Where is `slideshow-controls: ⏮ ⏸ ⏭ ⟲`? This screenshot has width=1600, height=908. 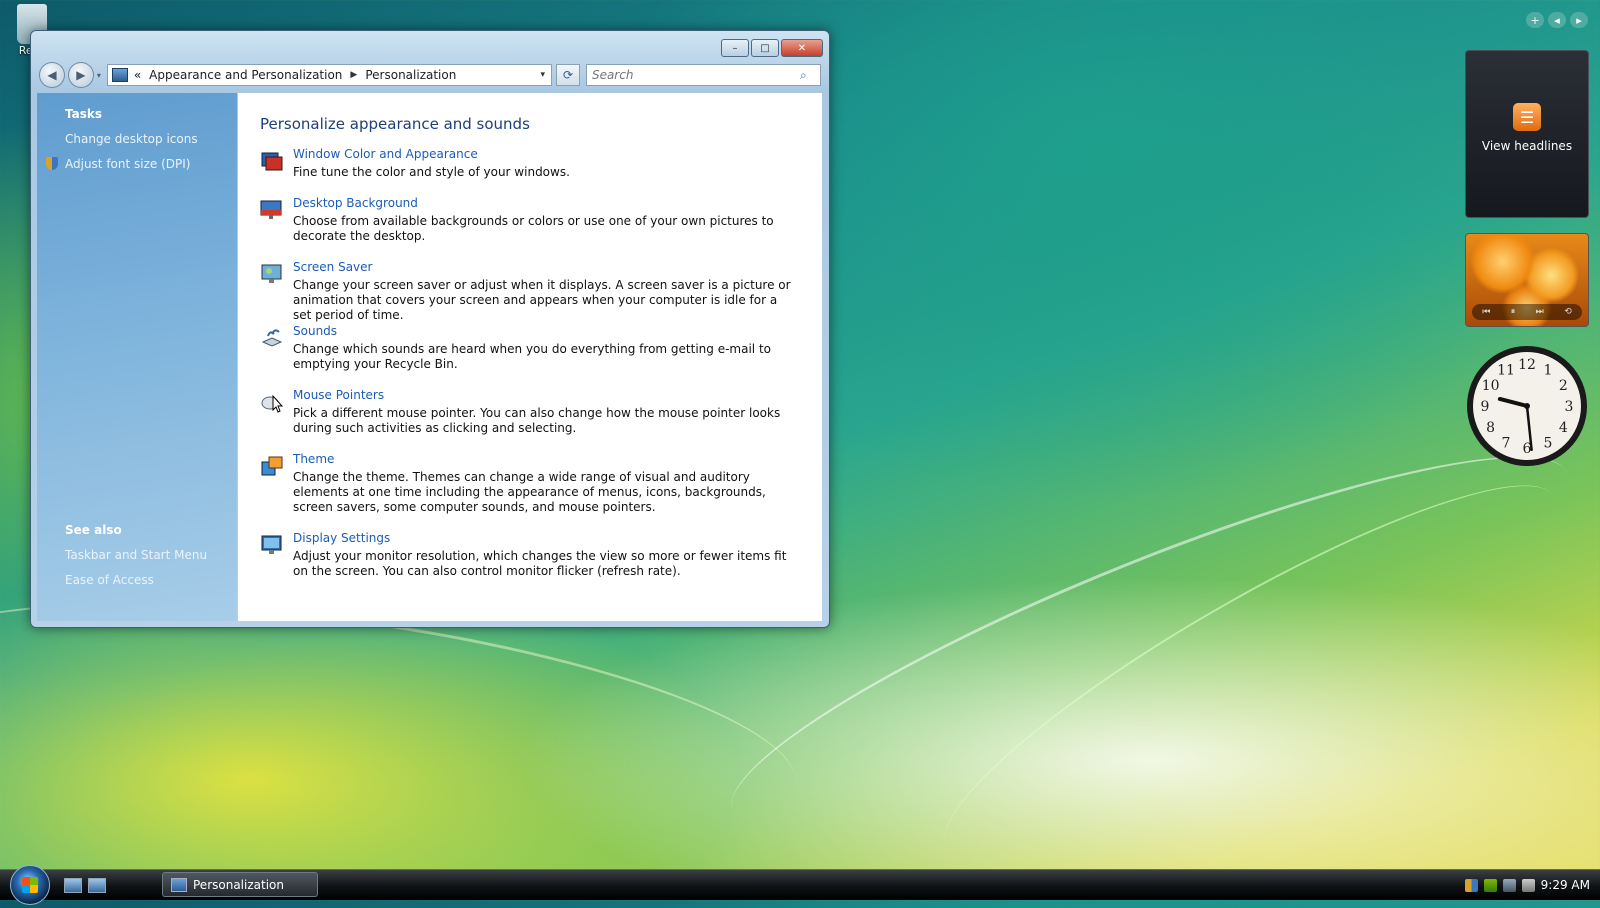 slideshow-controls: ⏮ ⏸ ⏭ ⟲ is located at coordinates (1527, 312).